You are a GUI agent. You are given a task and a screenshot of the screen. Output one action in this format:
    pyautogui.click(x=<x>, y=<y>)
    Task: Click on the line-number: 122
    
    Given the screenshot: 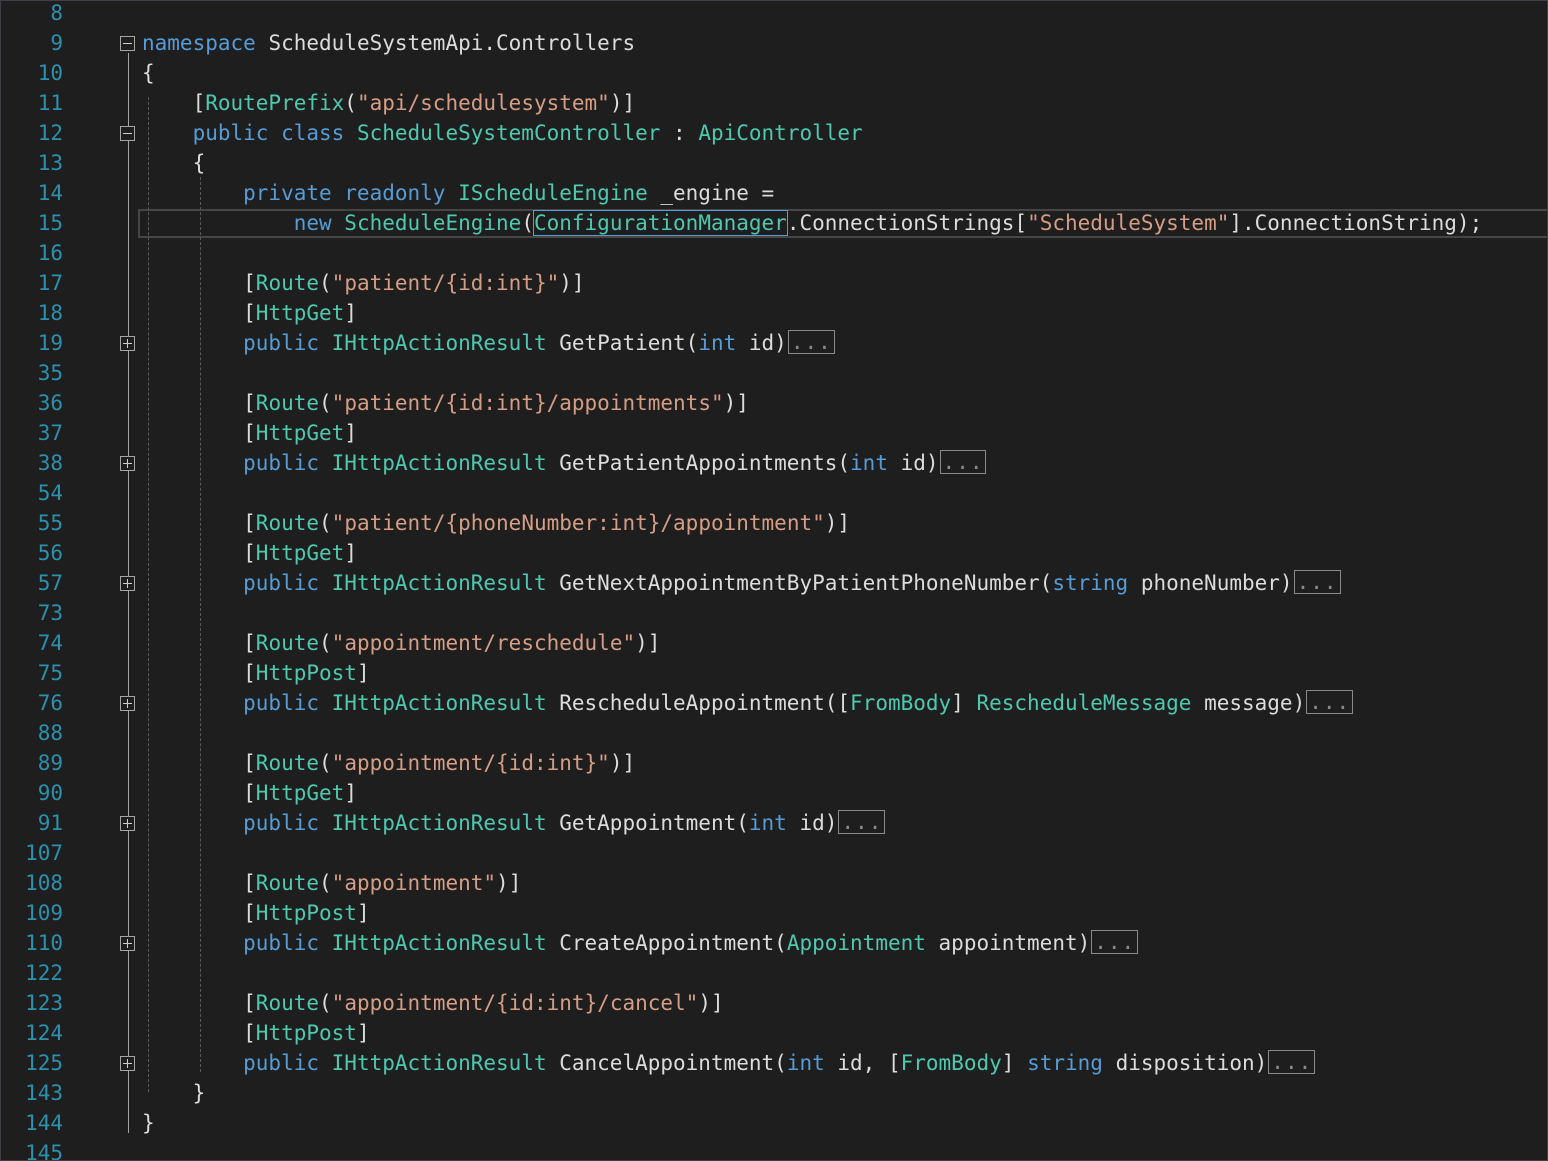 What is the action you would take?
    pyautogui.click(x=44, y=973)
    